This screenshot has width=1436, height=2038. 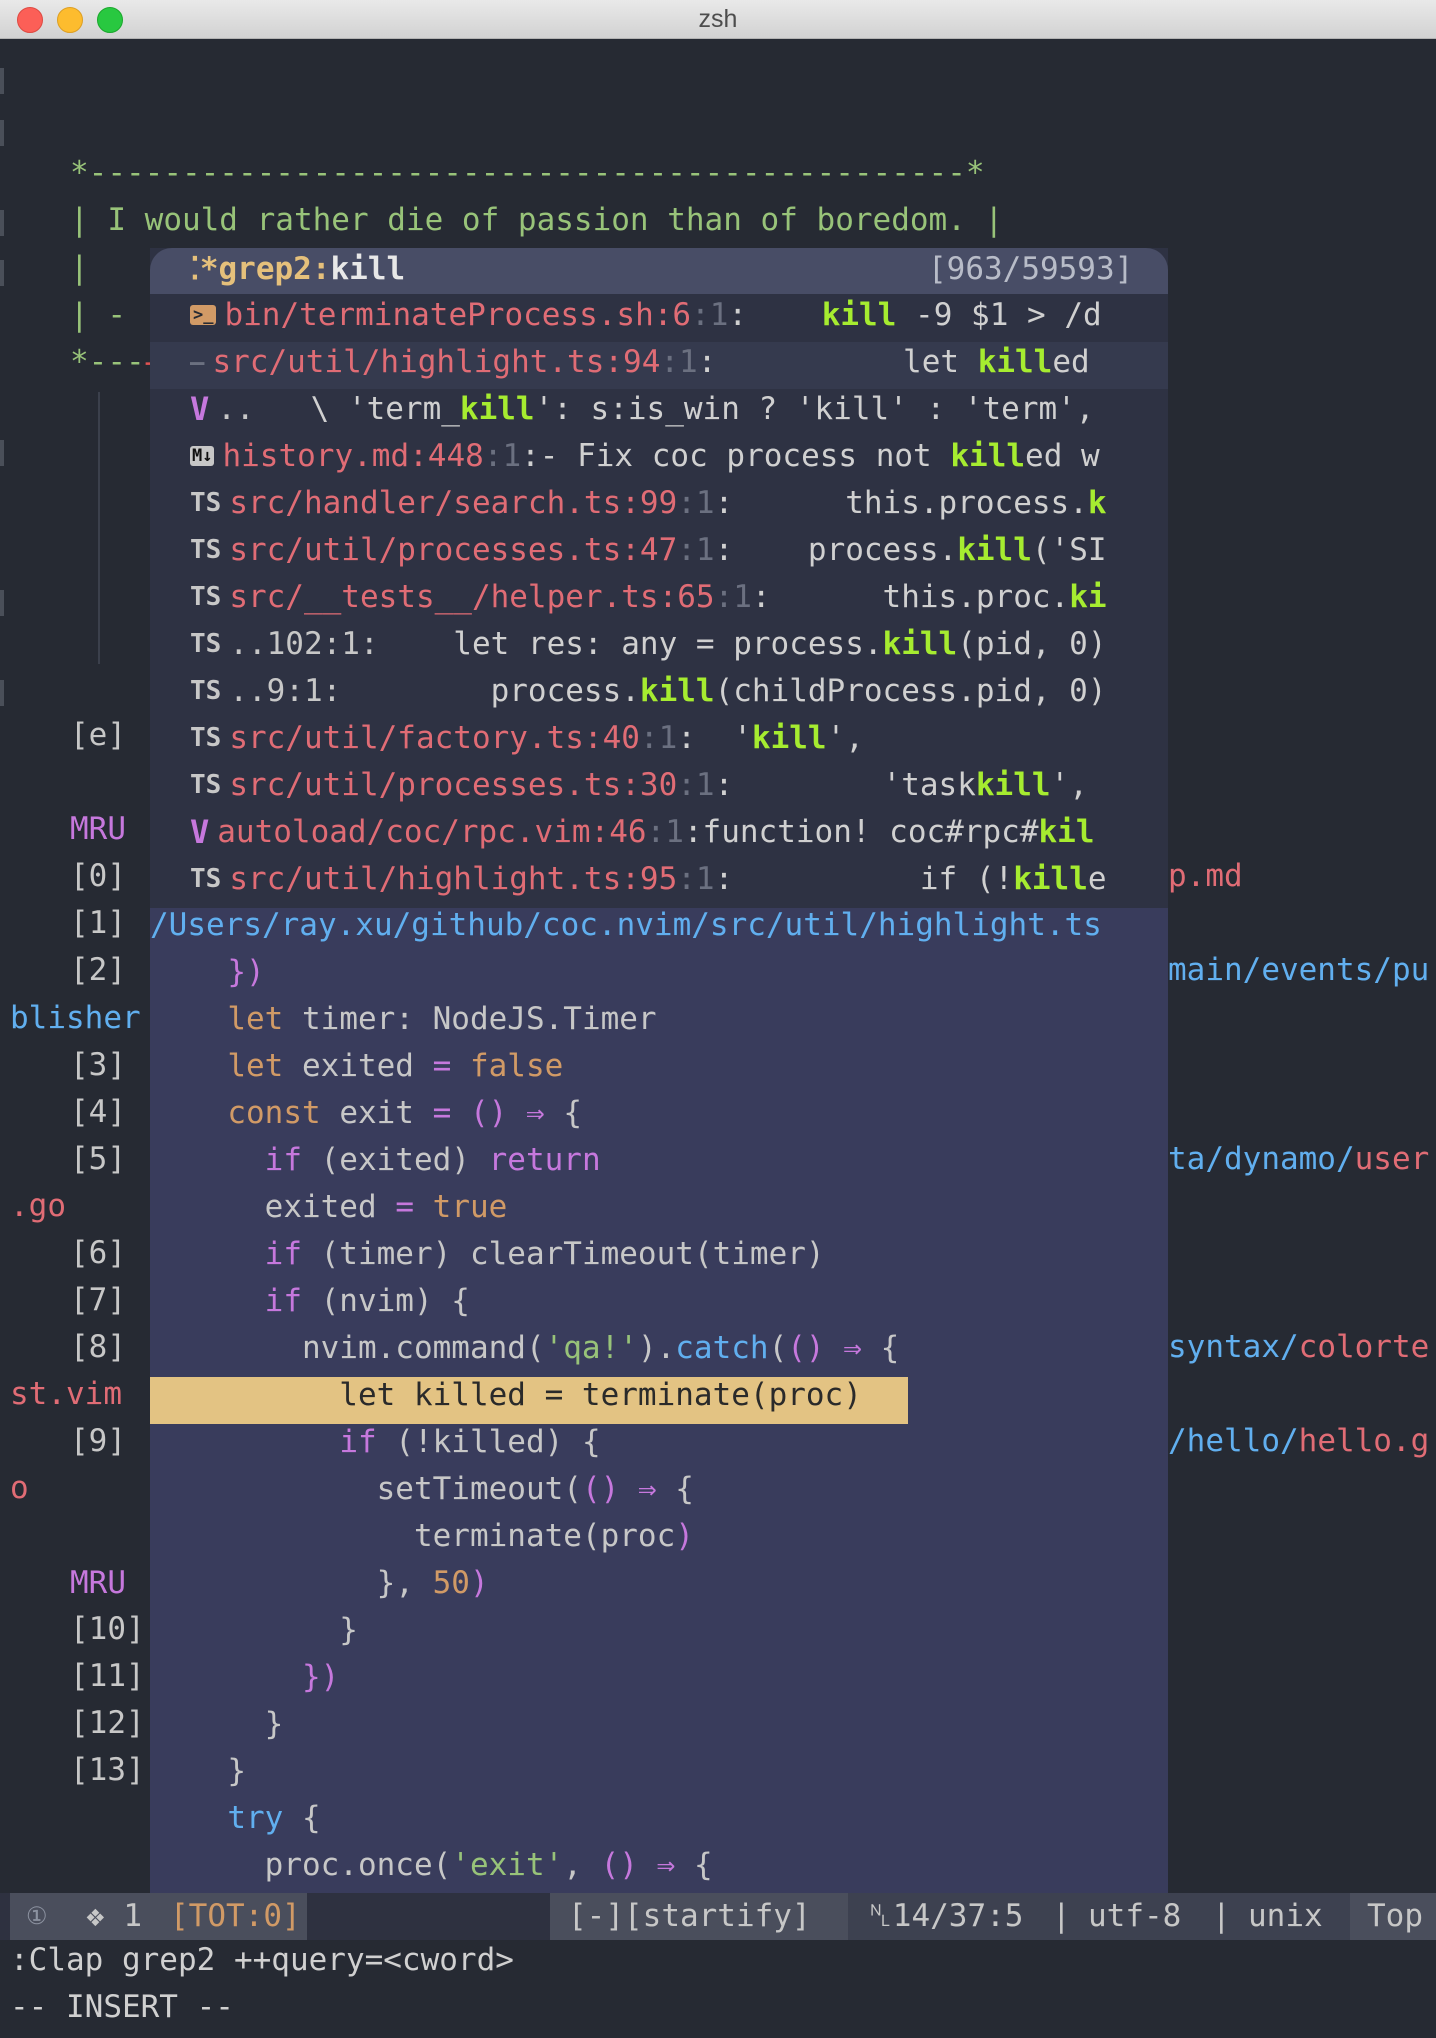 What do you see at coordinates (526, 1395) in the screenshot?
I see `preview-code-line: let killed = terminate(proc)` at bounding box center [526, 1395].